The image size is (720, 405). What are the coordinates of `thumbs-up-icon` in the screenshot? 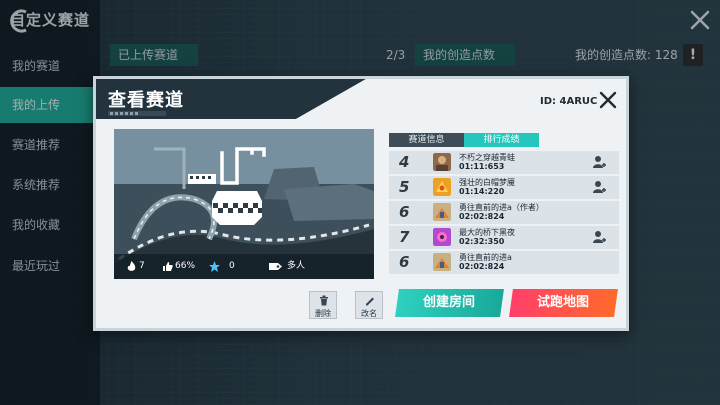 It's located at (168, 266).